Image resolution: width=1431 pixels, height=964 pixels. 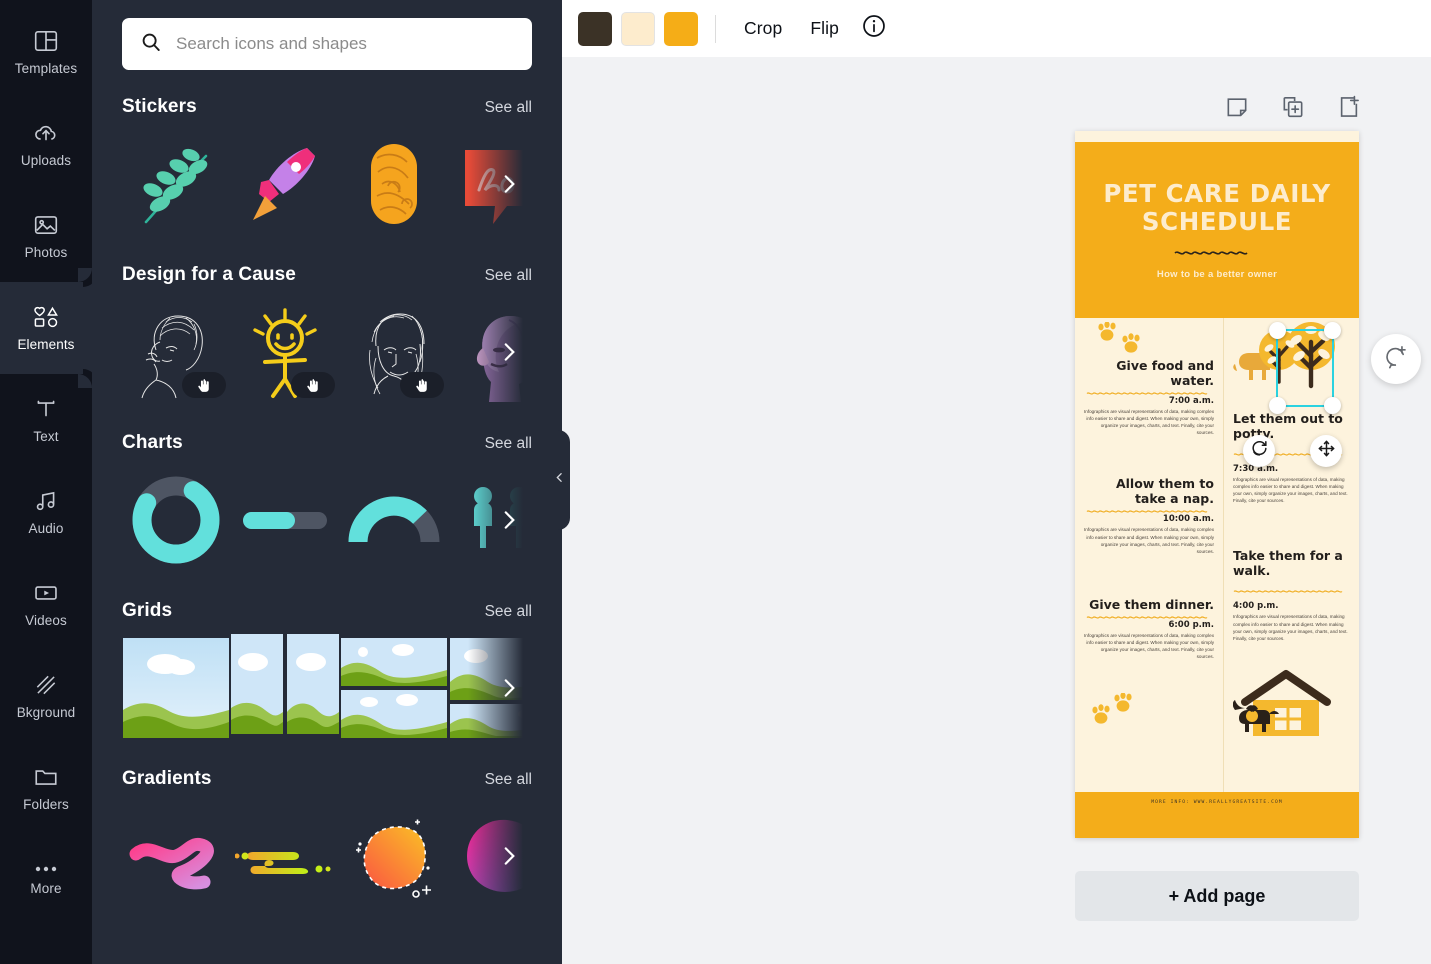 What do you see at coordinates (46, 344) in the screenshot?
I see `sidebar-item-label: Elements` at bounding box center [46, 344].